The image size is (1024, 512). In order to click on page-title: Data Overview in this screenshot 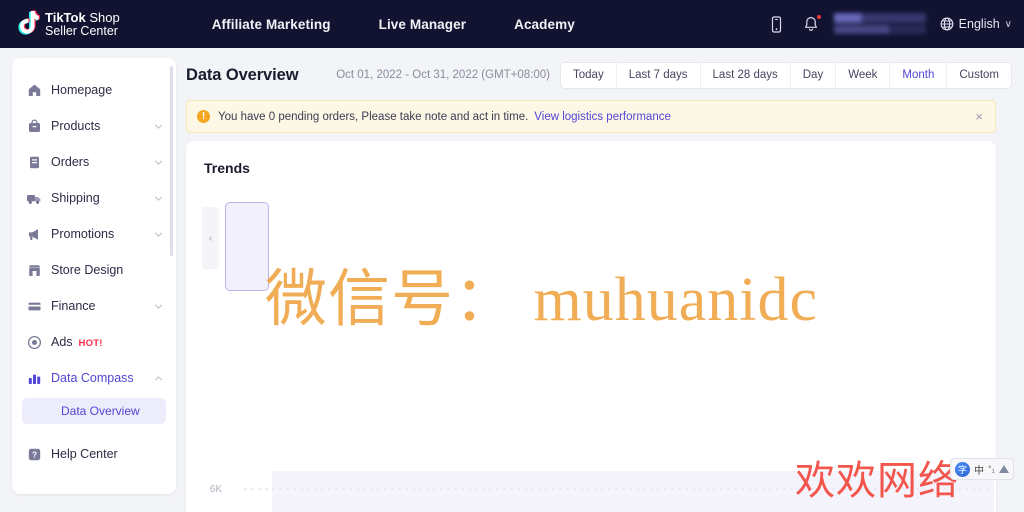, I will do `click(242, 74)`.